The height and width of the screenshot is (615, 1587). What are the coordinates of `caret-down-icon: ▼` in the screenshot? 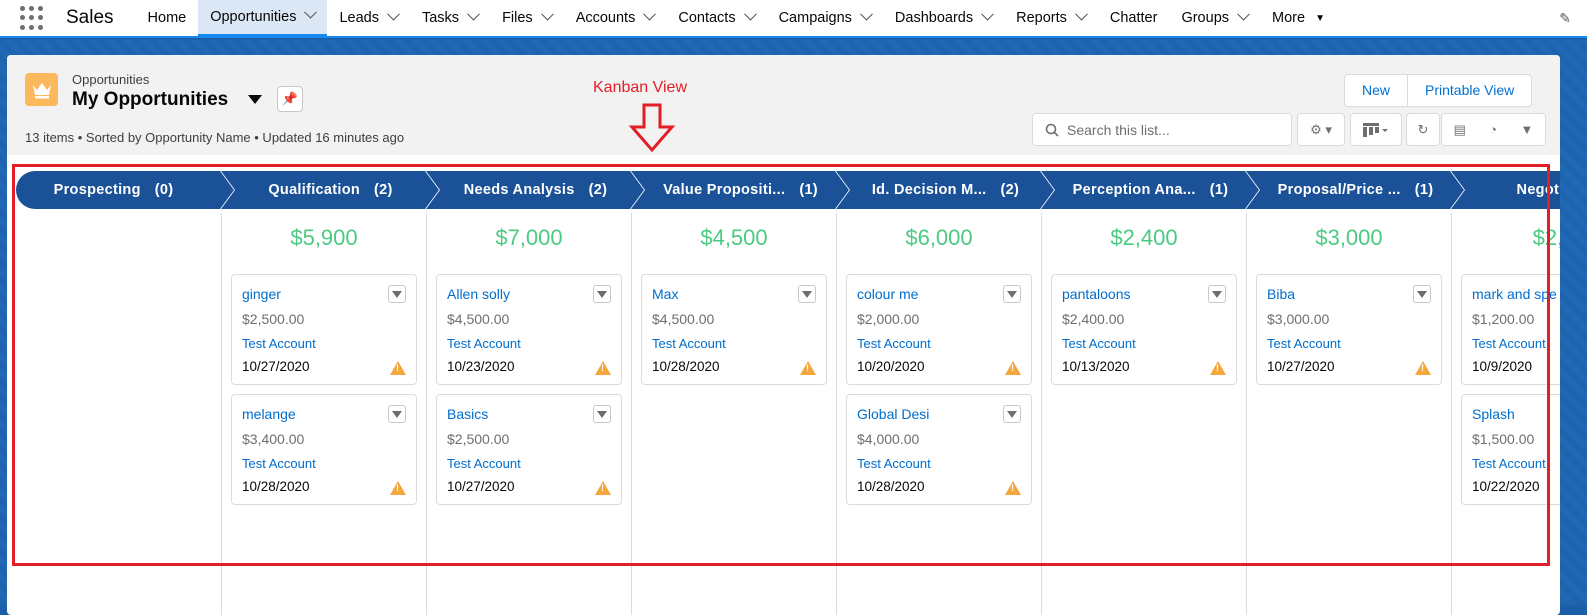 It's located at (1320, 18).